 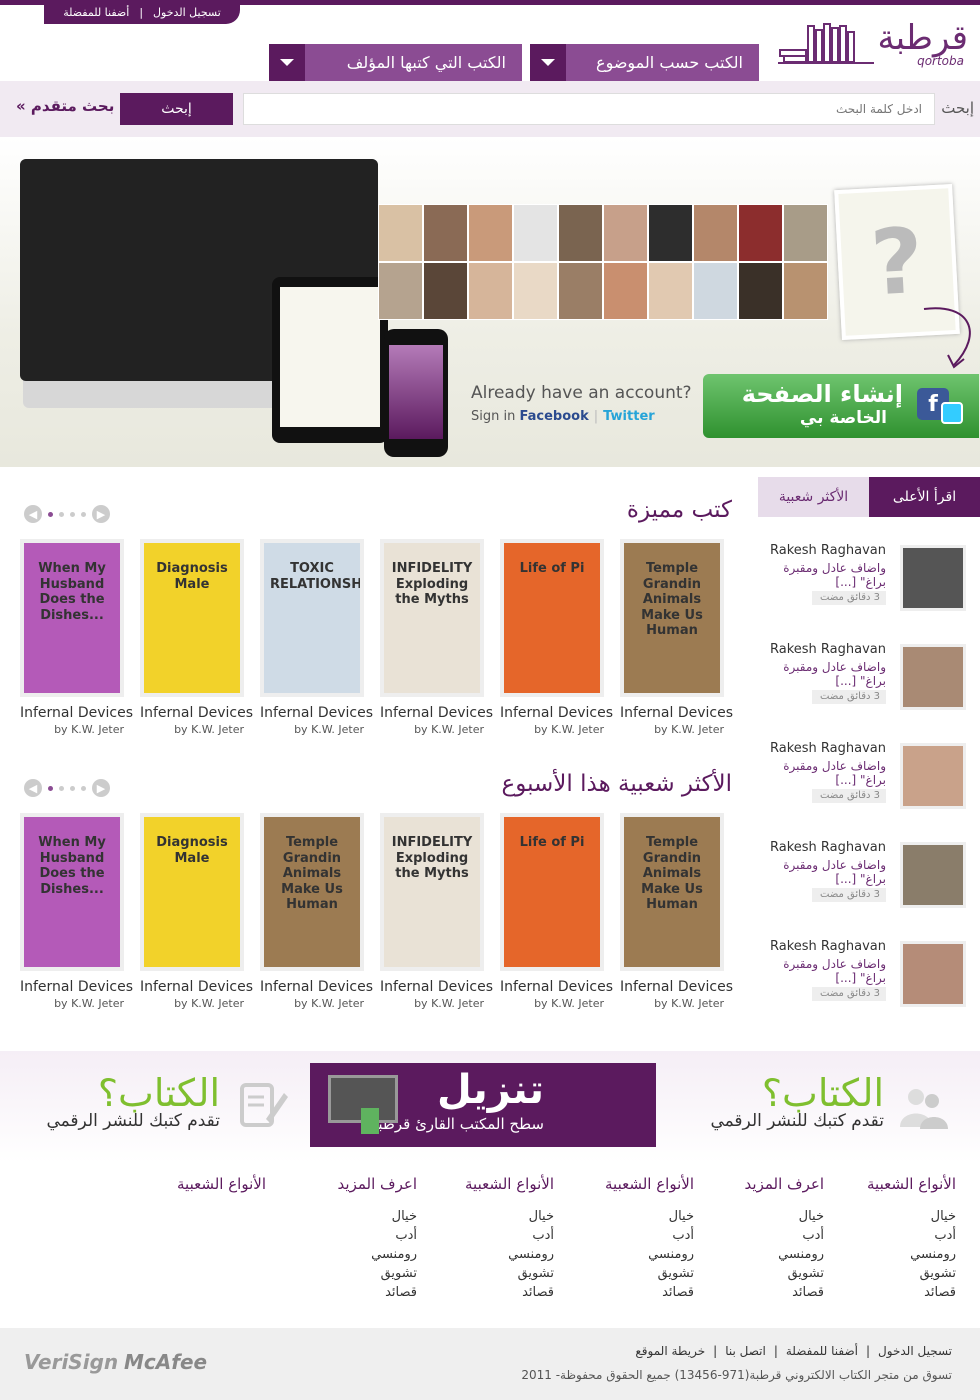 I want to click on footer-bottom-link: خريطة الموقع, so click(x=670, y=1351).